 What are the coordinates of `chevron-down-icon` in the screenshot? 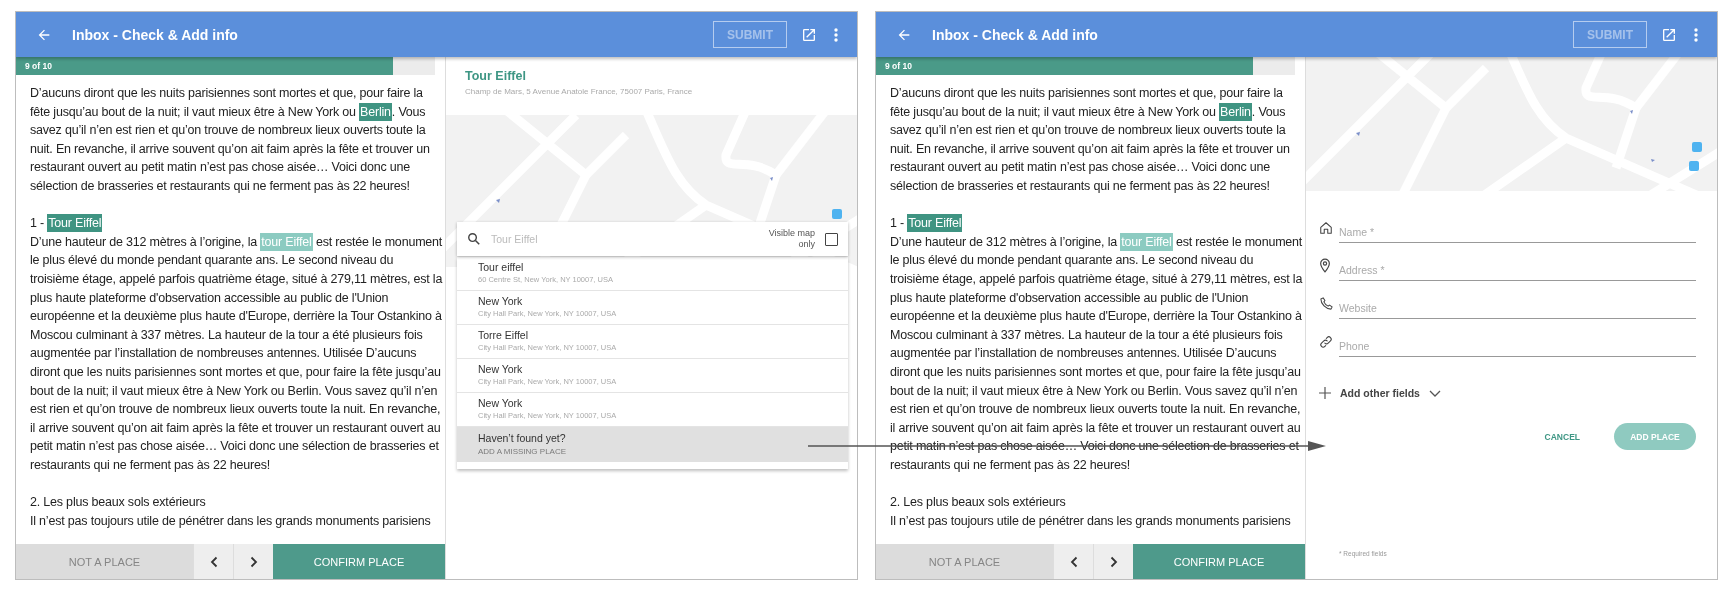 It's located at (1434, 393).